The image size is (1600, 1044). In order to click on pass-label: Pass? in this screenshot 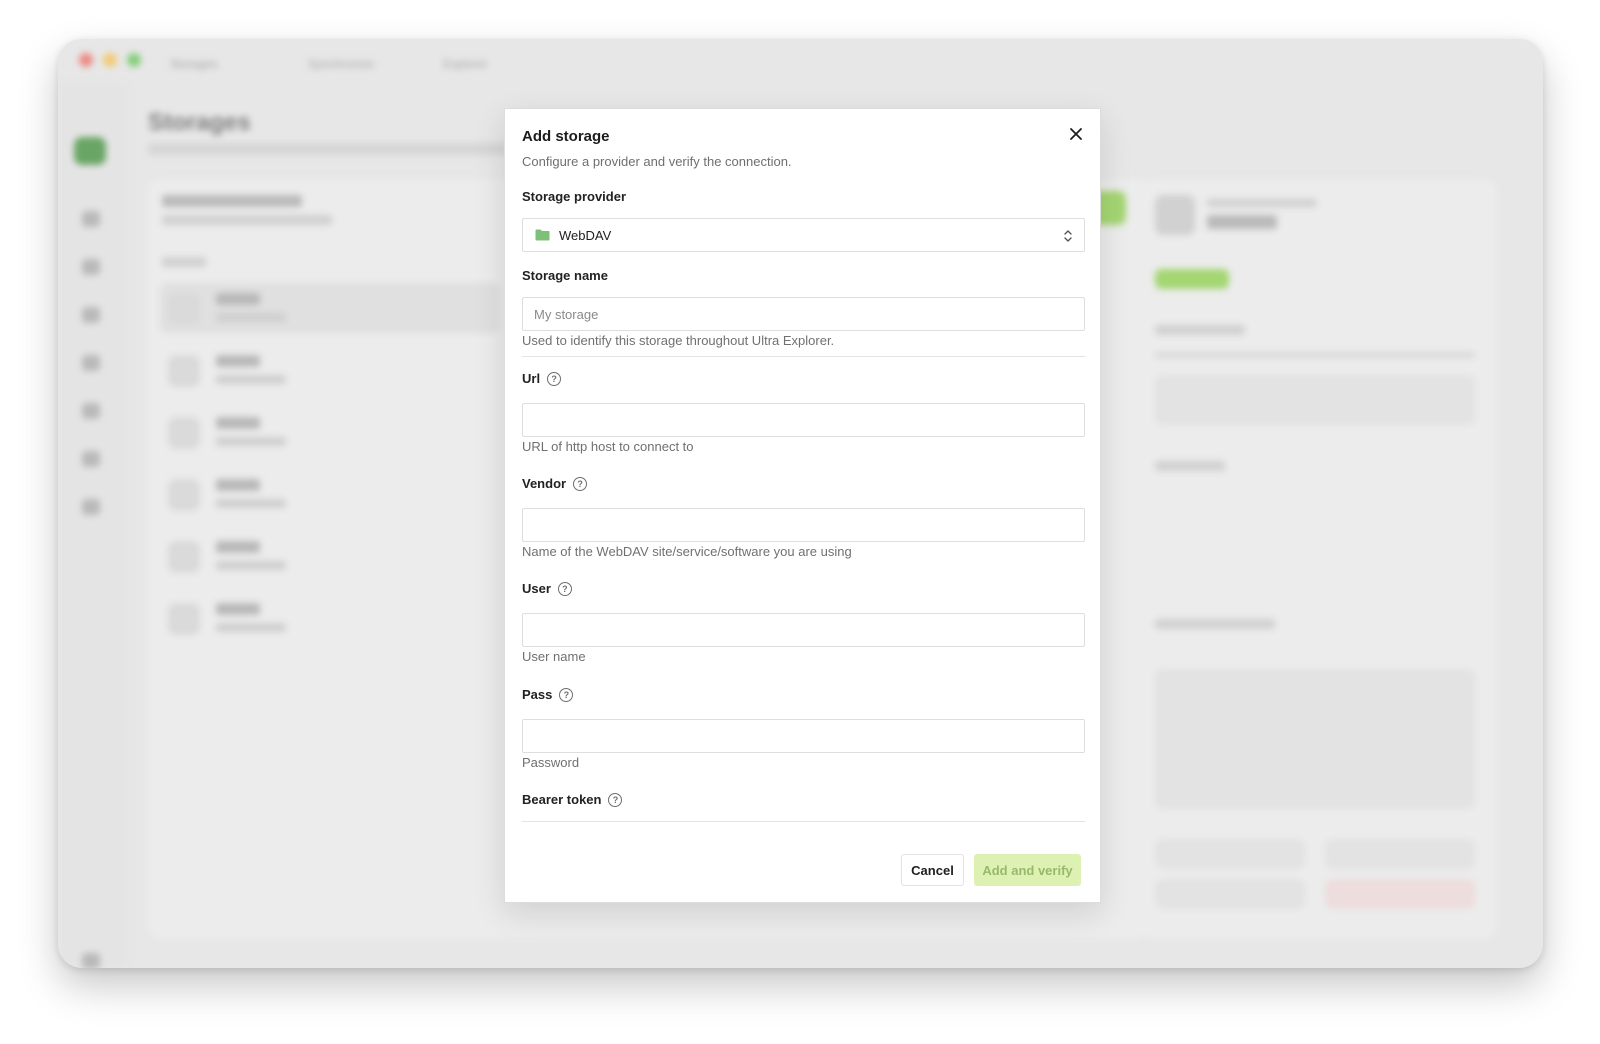, I will do `click(548, 694)`.